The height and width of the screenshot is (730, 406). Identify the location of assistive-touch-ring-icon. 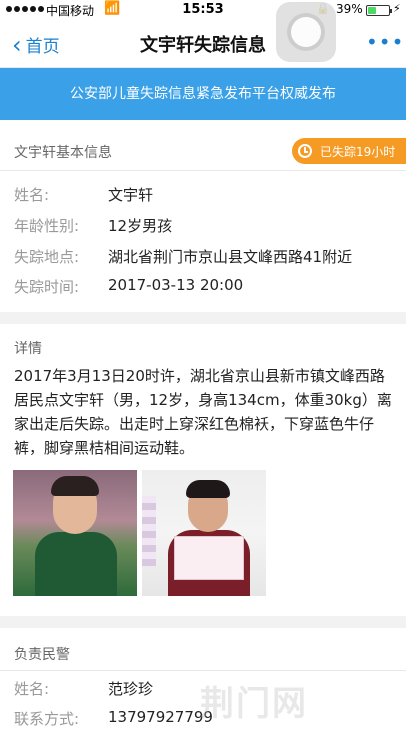
(306, 32).